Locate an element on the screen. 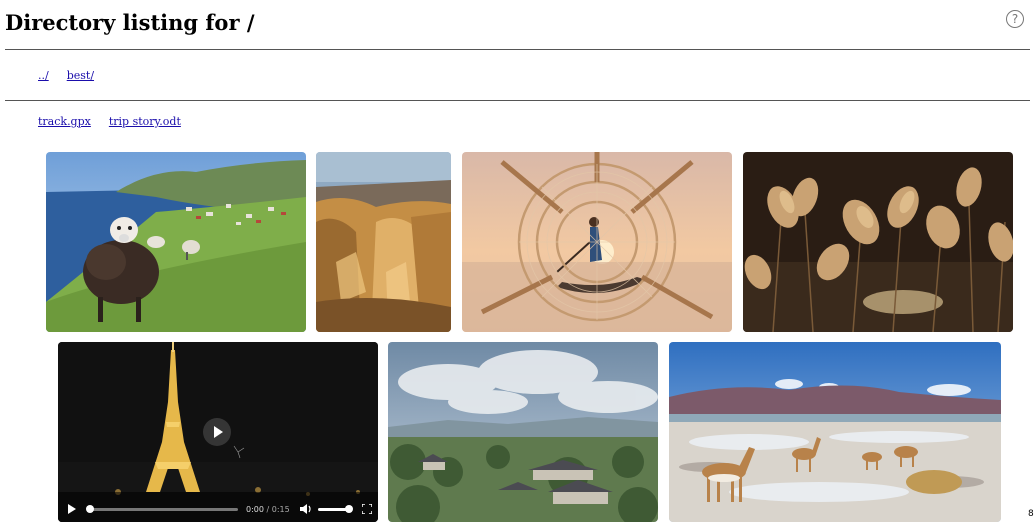  volume-handle is located at coordinates (348, 508).